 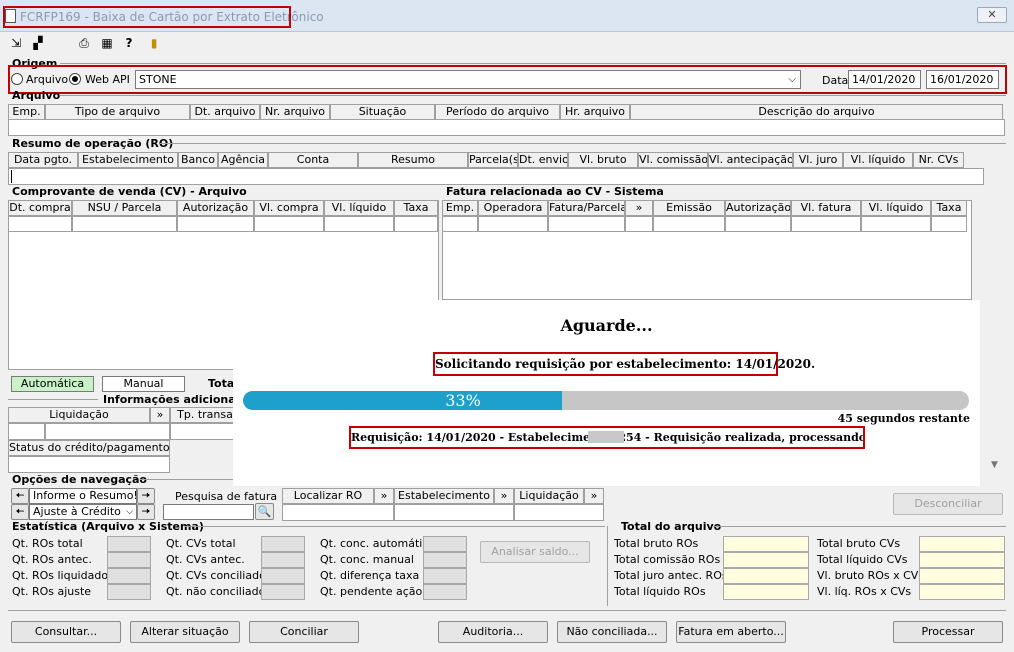 What do you see at coordinates (493, 160) in the screenshot?
I see `ro-col-6: Parcela(s)` at bounding box center [493, 160].